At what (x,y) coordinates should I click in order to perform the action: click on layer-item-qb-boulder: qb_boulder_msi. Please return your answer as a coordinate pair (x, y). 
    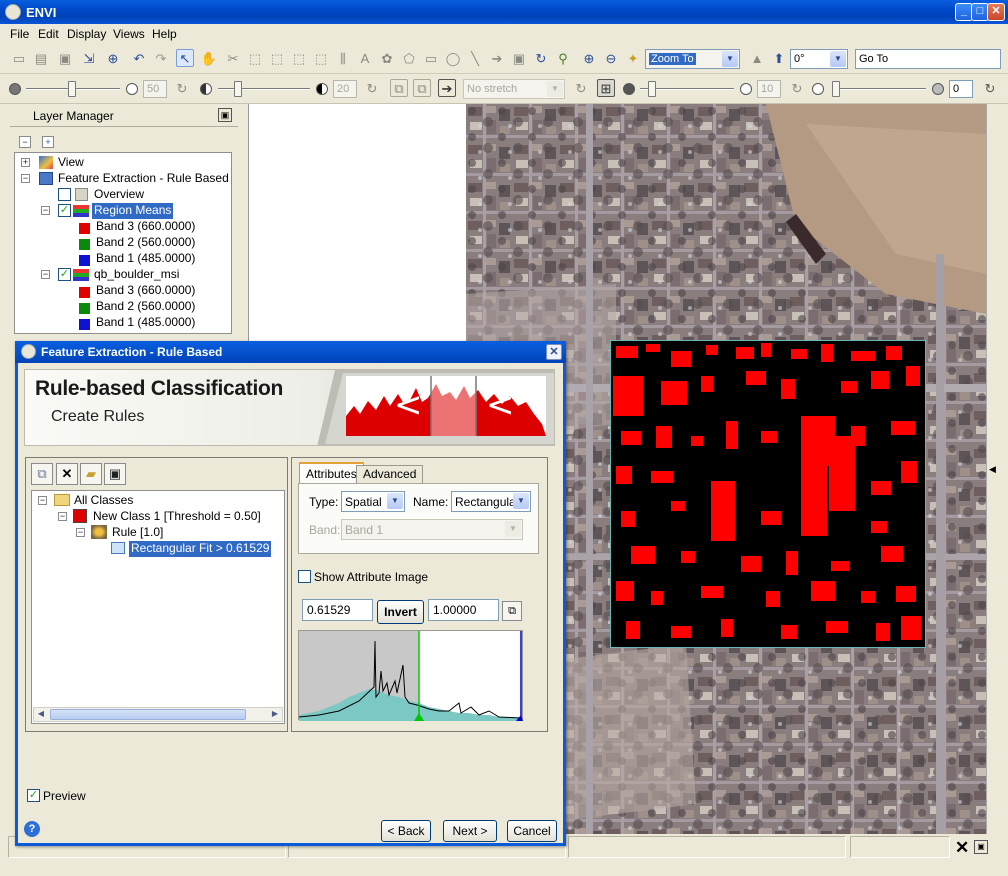
    Looking at the image, I should click on (136, 275).